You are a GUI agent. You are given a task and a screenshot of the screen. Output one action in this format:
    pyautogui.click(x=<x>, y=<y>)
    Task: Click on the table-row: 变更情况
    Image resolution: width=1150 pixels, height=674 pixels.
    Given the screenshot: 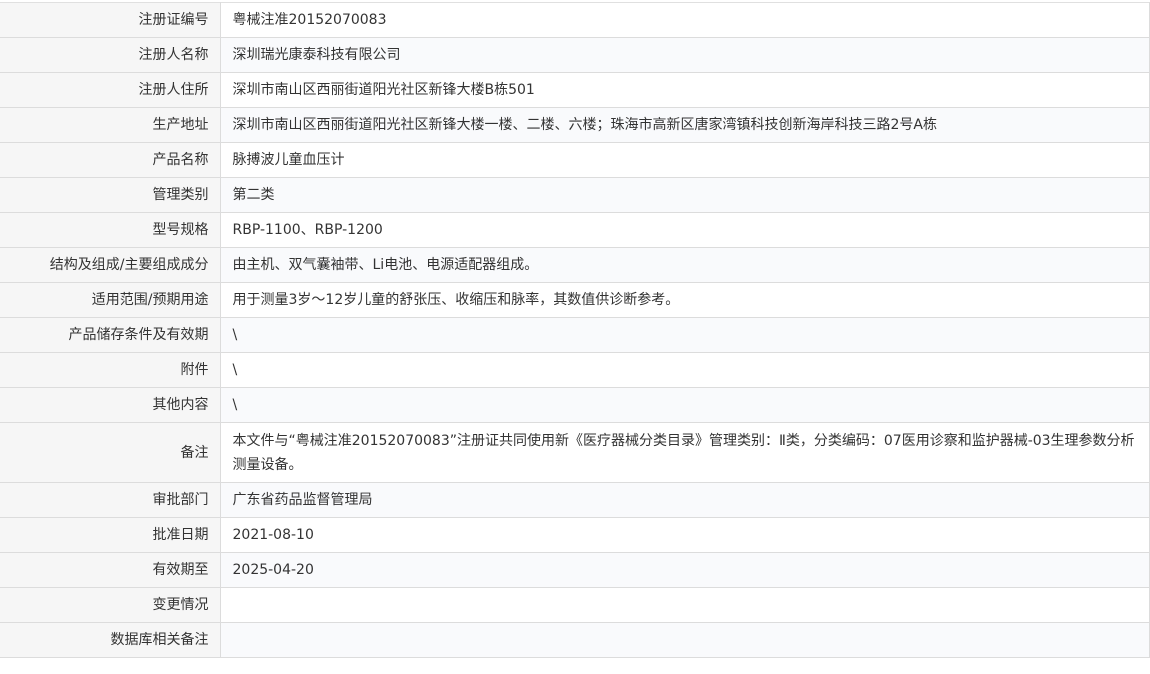 What is the action you would take?
    pyautogui.click(x=575, y=605)
    